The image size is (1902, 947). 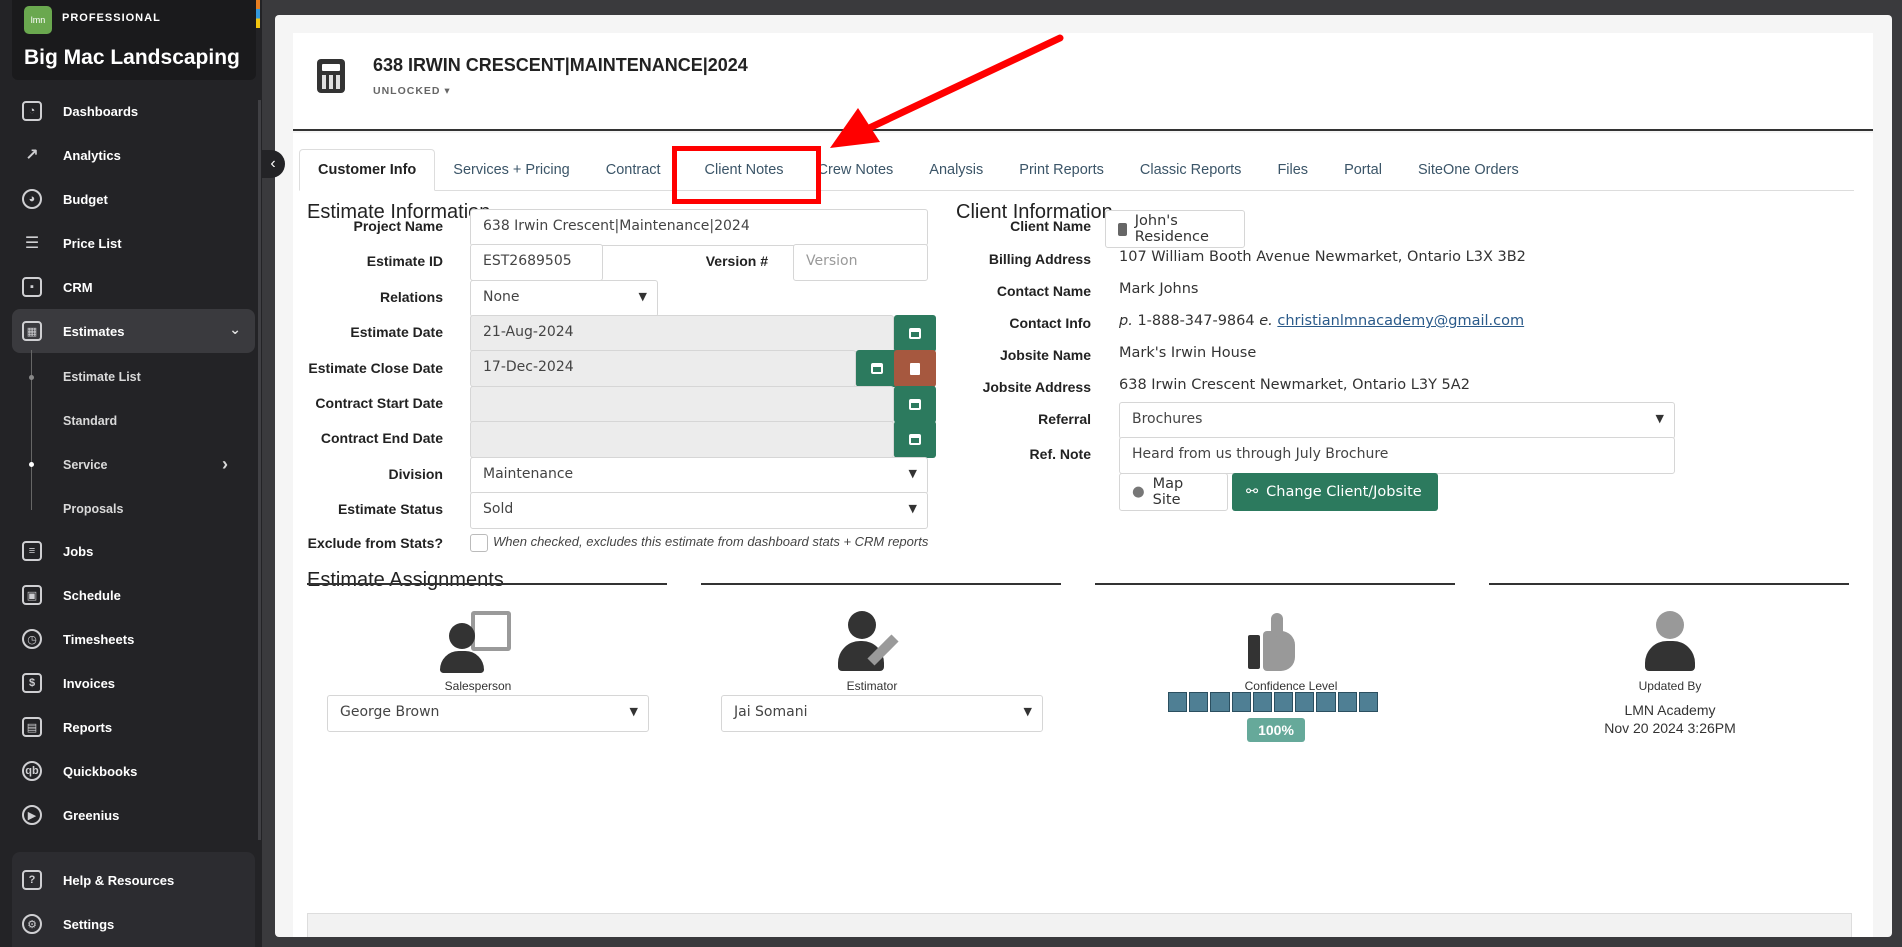 I want to click on lock-status-label: UNLOCKED, so click(x=407, y=91).